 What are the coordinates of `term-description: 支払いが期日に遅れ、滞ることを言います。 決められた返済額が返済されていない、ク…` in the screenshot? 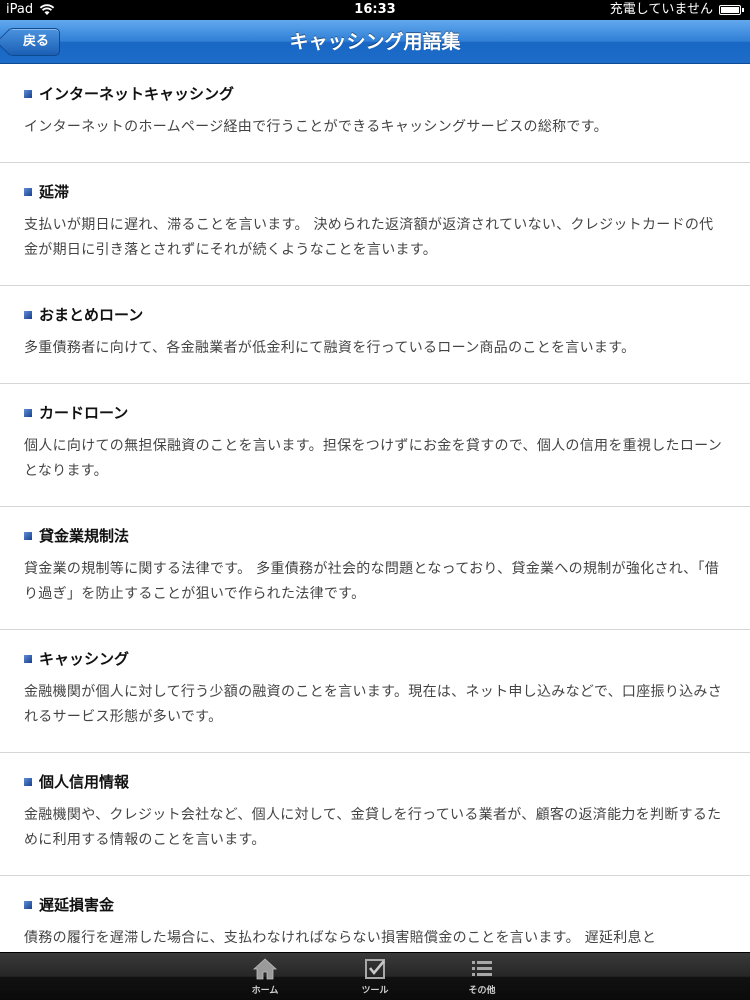 It's located at (369, 237).